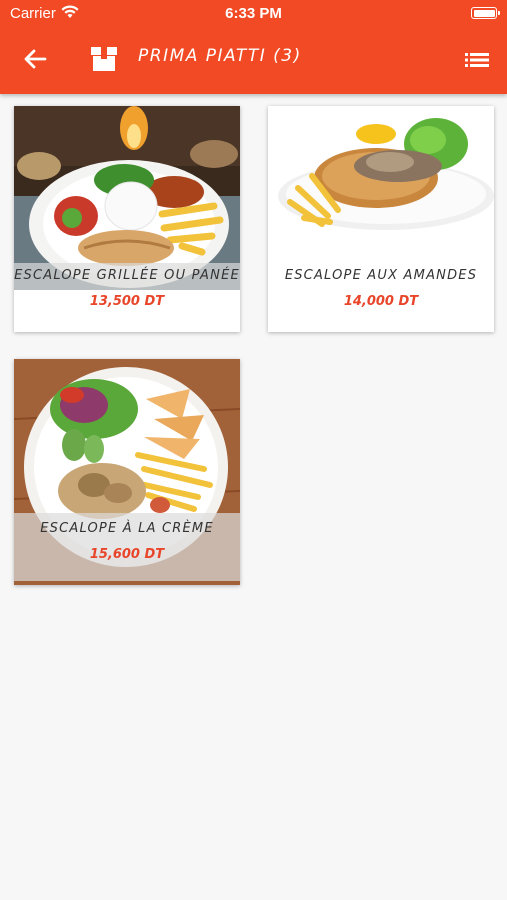 This screenshot has height=900, width=507. I want to click on dish-price: 14,000 DT, so click(381, 301).